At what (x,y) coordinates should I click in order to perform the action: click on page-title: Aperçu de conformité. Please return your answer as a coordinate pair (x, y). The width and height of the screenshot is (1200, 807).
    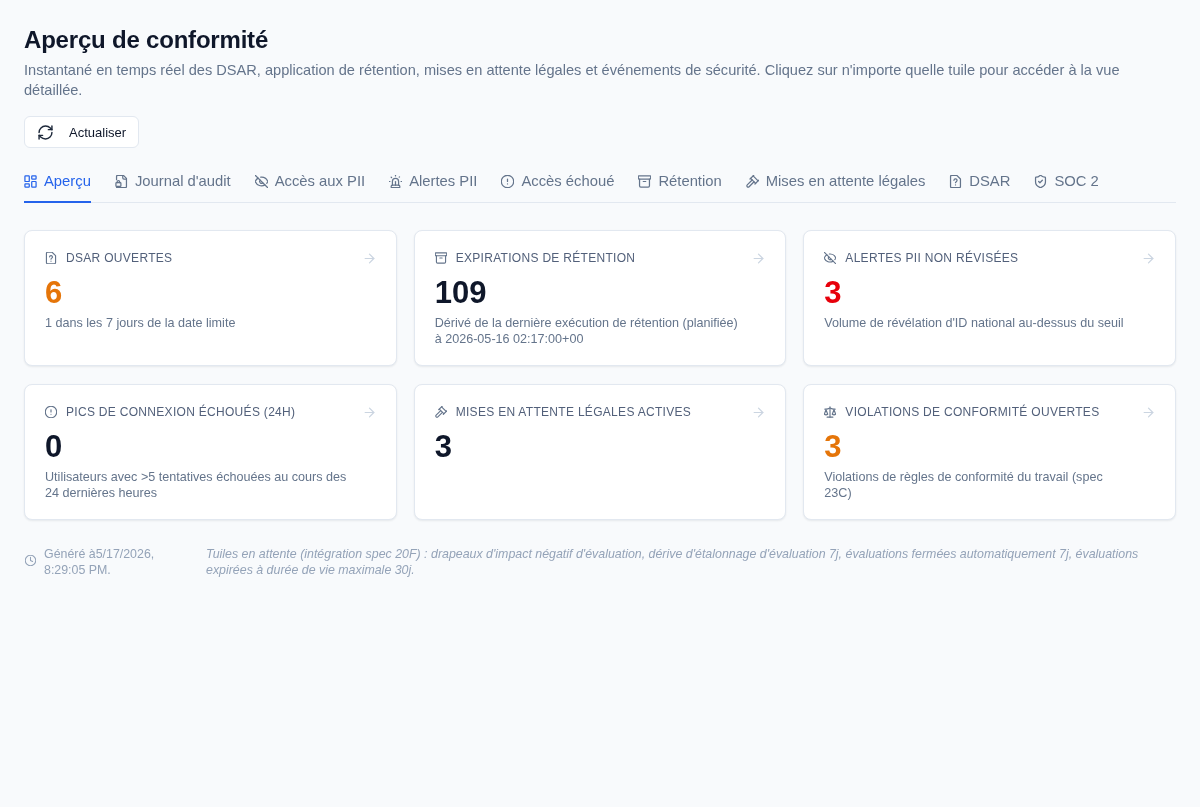
    Looking at the image, I should click on (147, 40).